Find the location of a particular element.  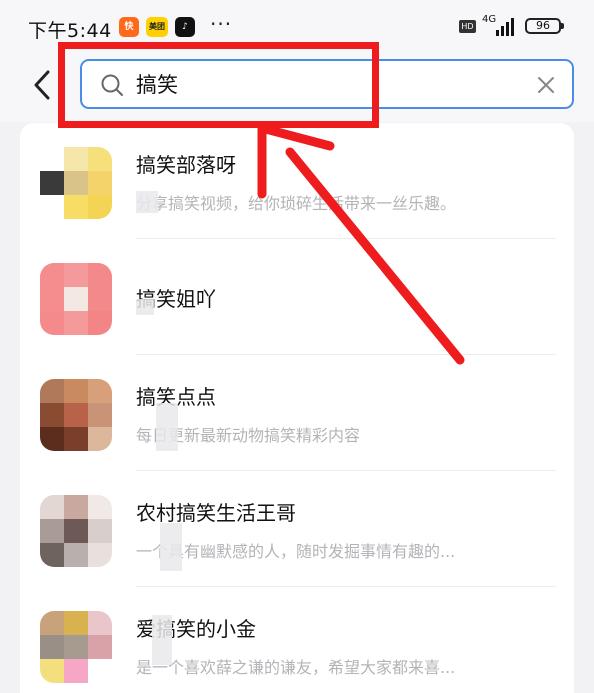

status-bar: 下午5:44 快 美团 ♪ ··· HD 4G 96 is located at coordinates (297, 25).